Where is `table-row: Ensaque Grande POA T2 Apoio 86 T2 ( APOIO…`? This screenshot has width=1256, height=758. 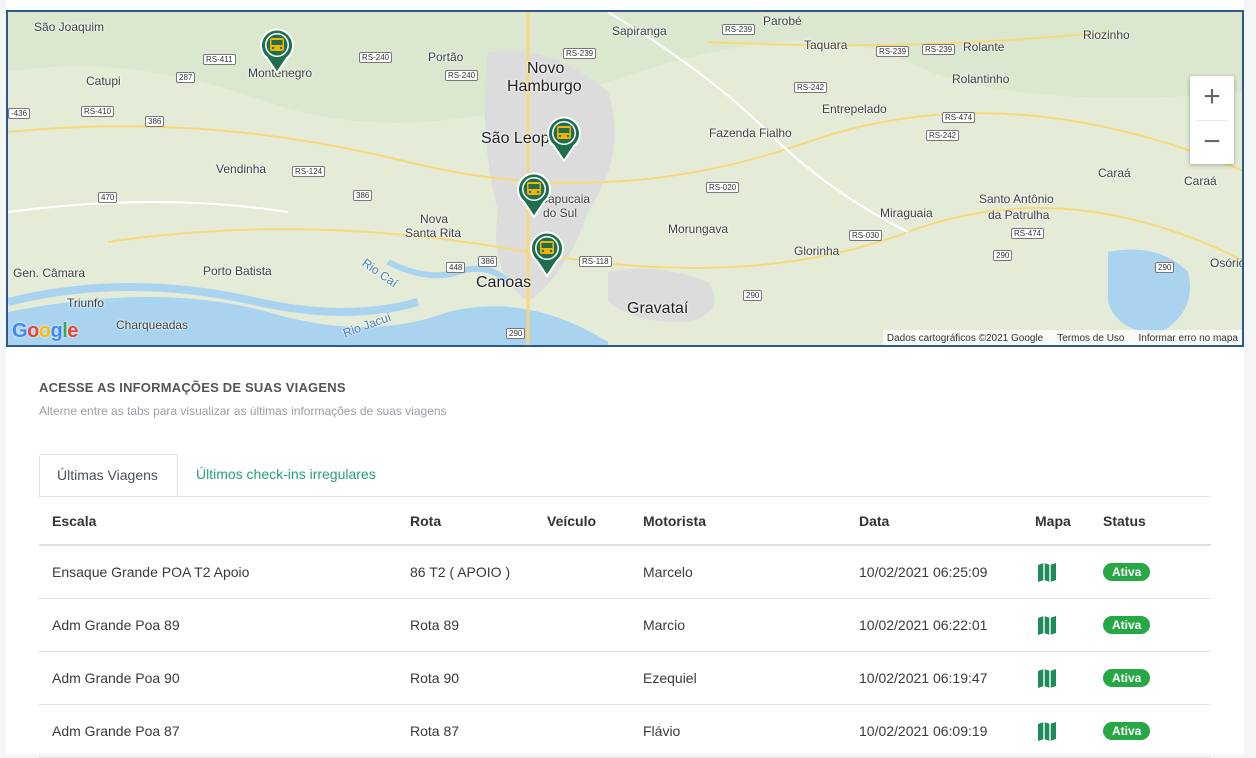 table-row: Ensaque Grande POA T2 Apoio 86 T2 ( APOIO… is located at coordinates (625, 572).